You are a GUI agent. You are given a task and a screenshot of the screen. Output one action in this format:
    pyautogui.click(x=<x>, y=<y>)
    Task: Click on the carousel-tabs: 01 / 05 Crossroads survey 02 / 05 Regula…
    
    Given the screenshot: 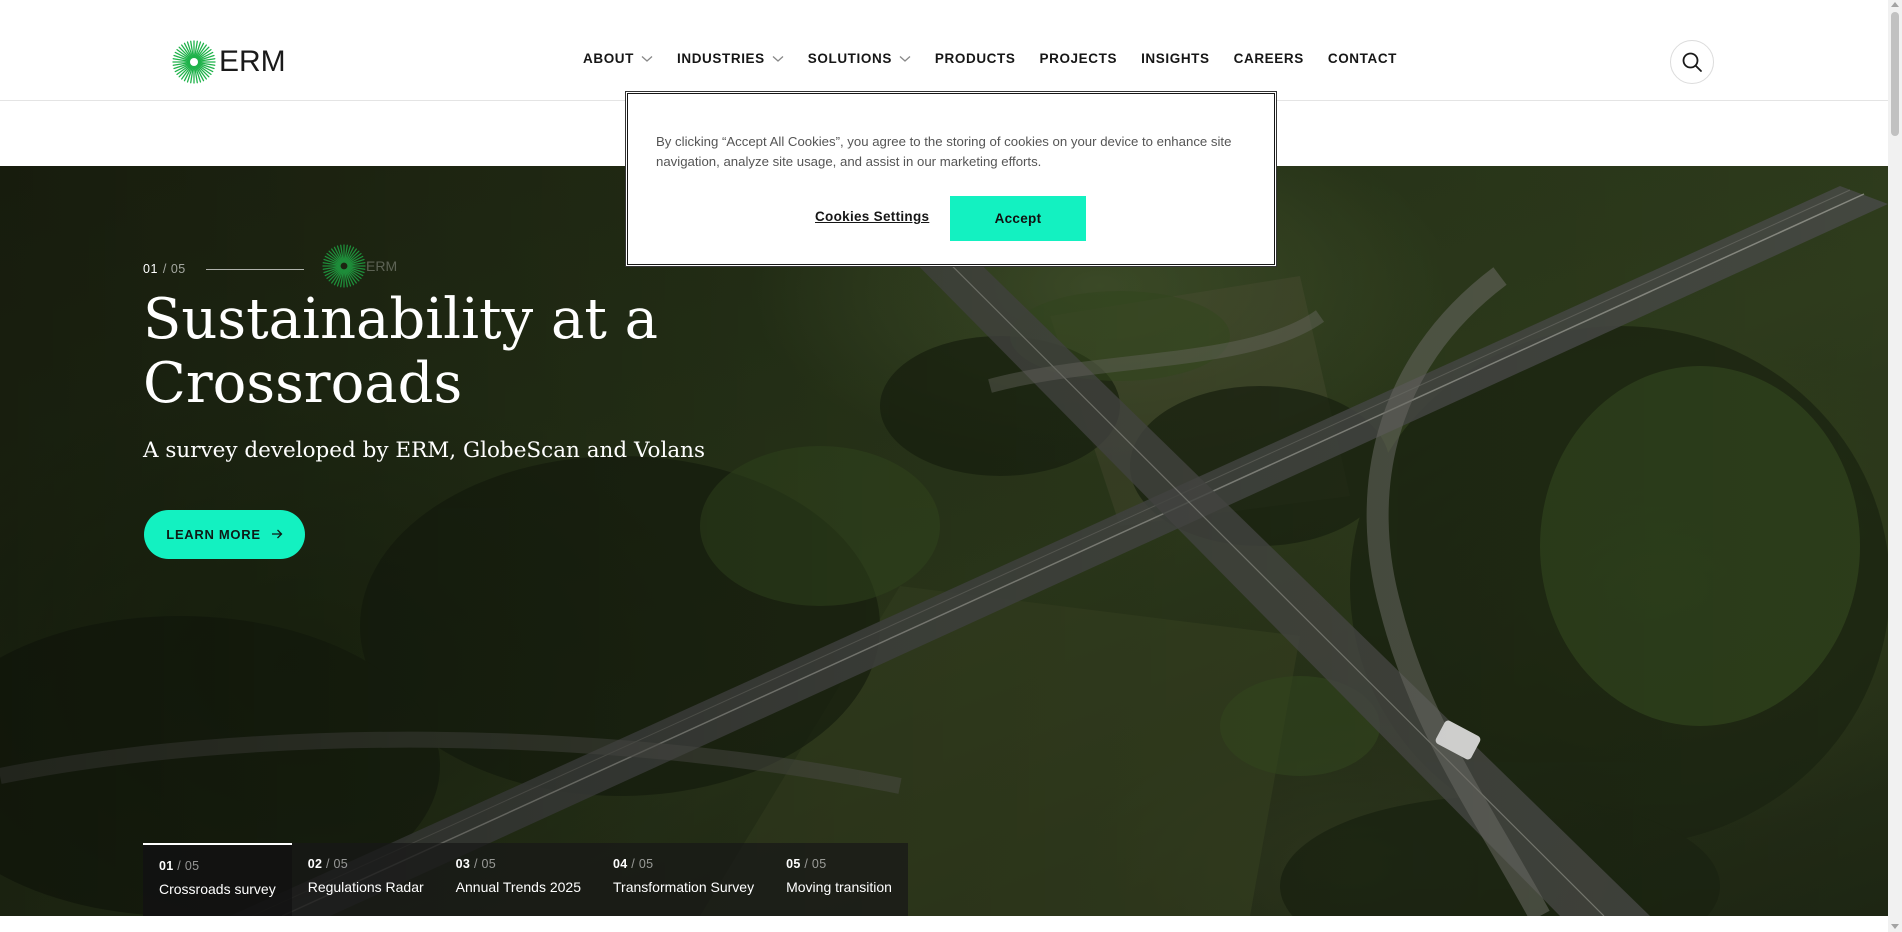 What is the action you would take?
    pyautogui.click(x=525, y=879)
    